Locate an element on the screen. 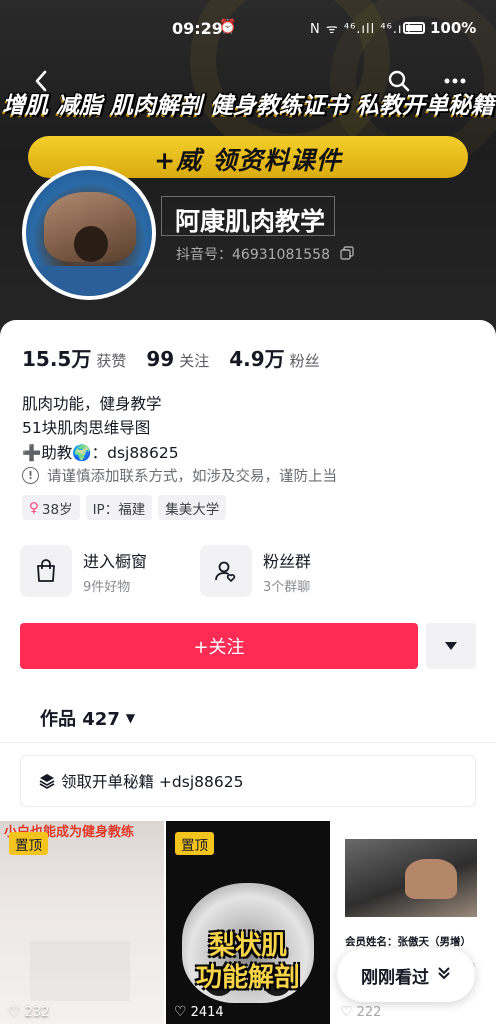 This screenshot has height=1024, width=496. battery-icon is located at coordinates (414, 28).